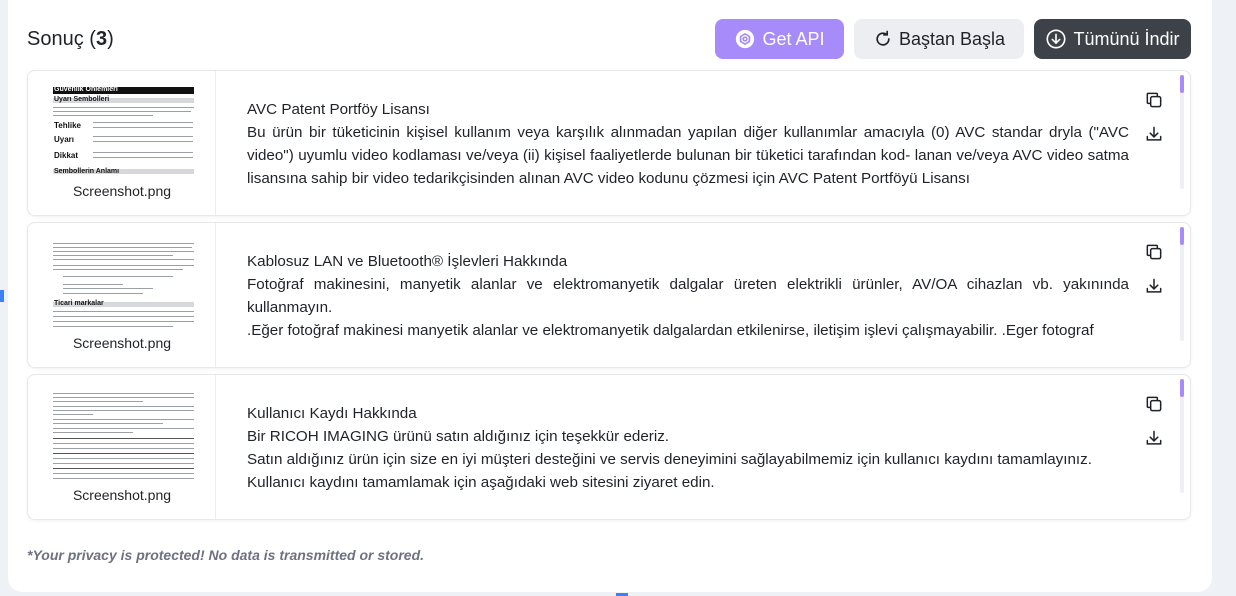 This screenshot has width=1236, height=596. I want to click on restart-arrow-icon, so click(883, 39).